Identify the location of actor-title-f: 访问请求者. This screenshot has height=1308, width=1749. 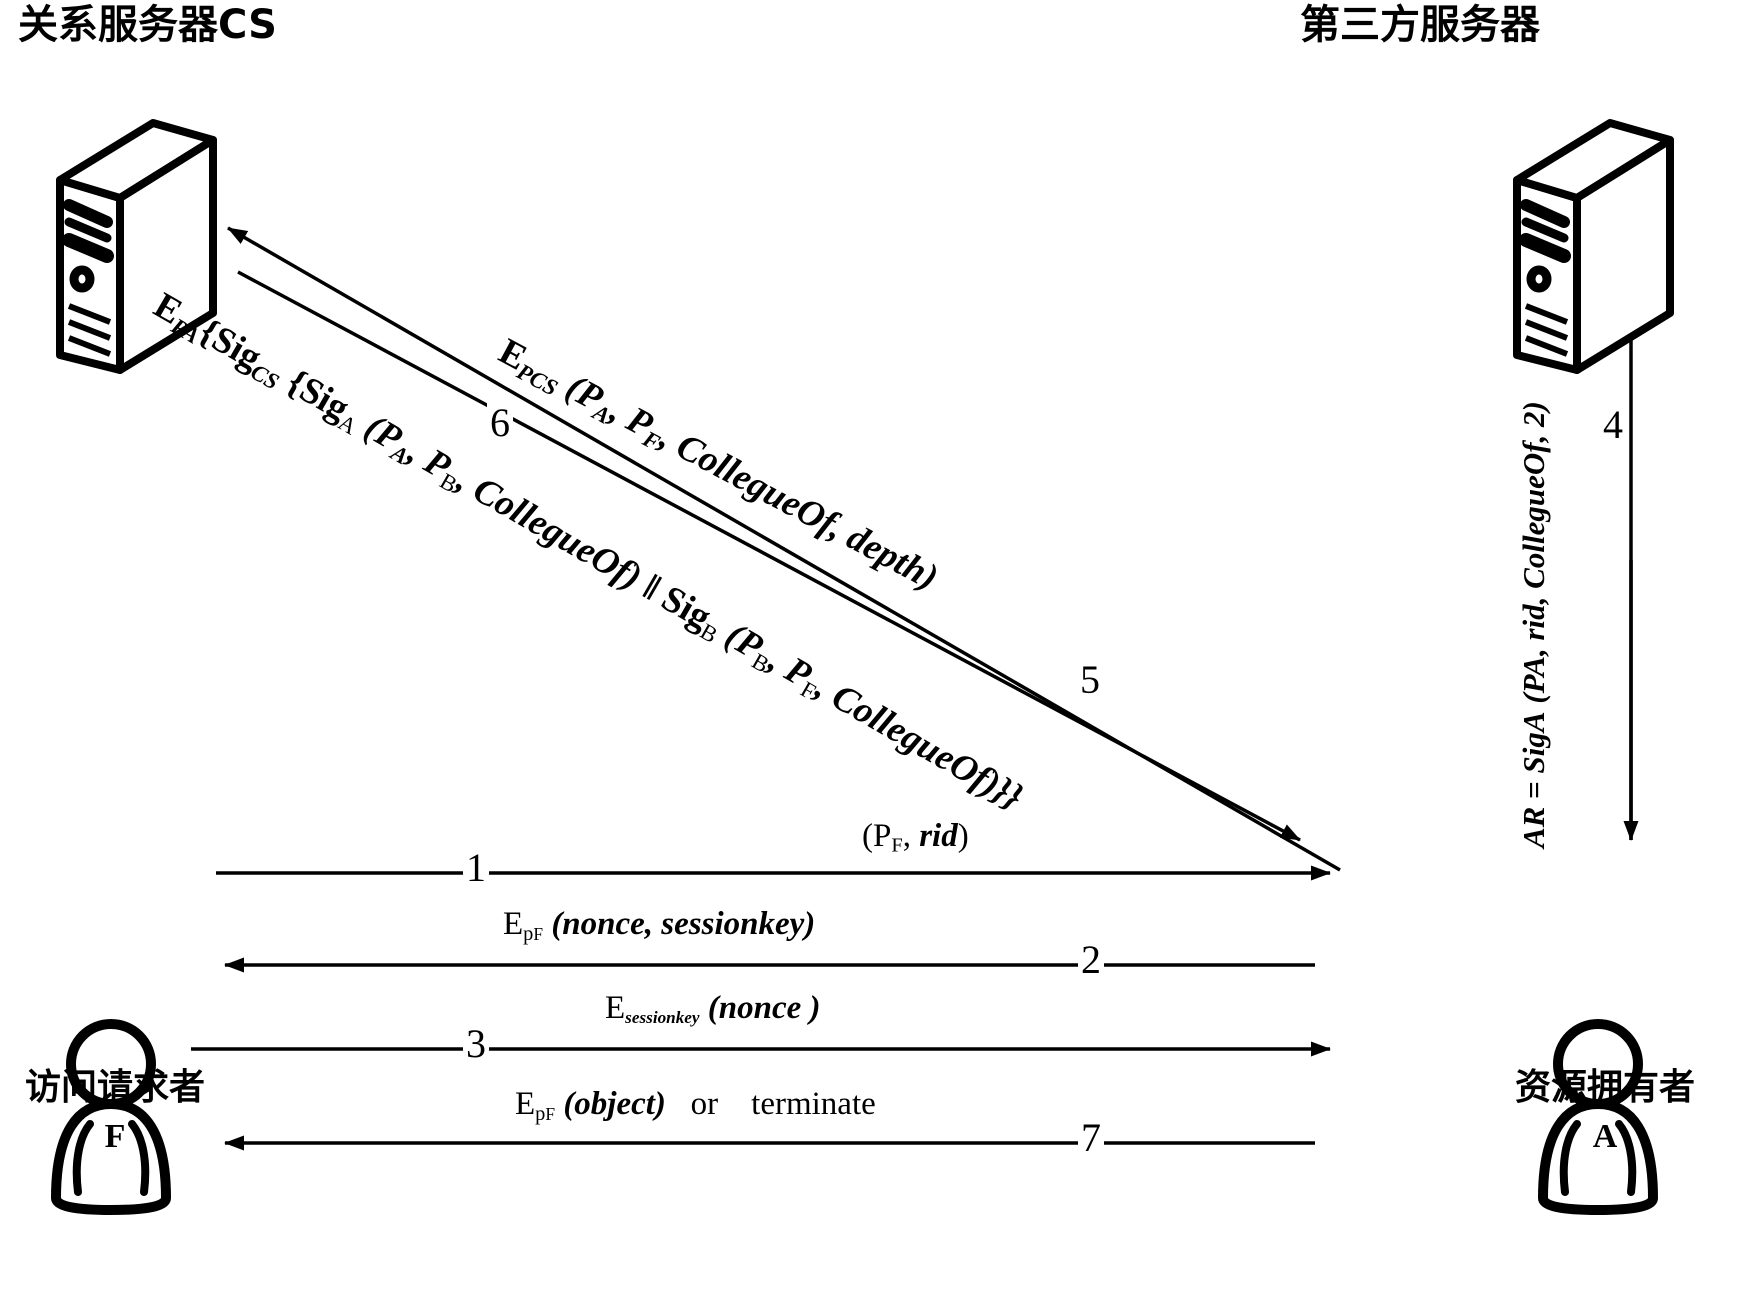
(114, 1087).